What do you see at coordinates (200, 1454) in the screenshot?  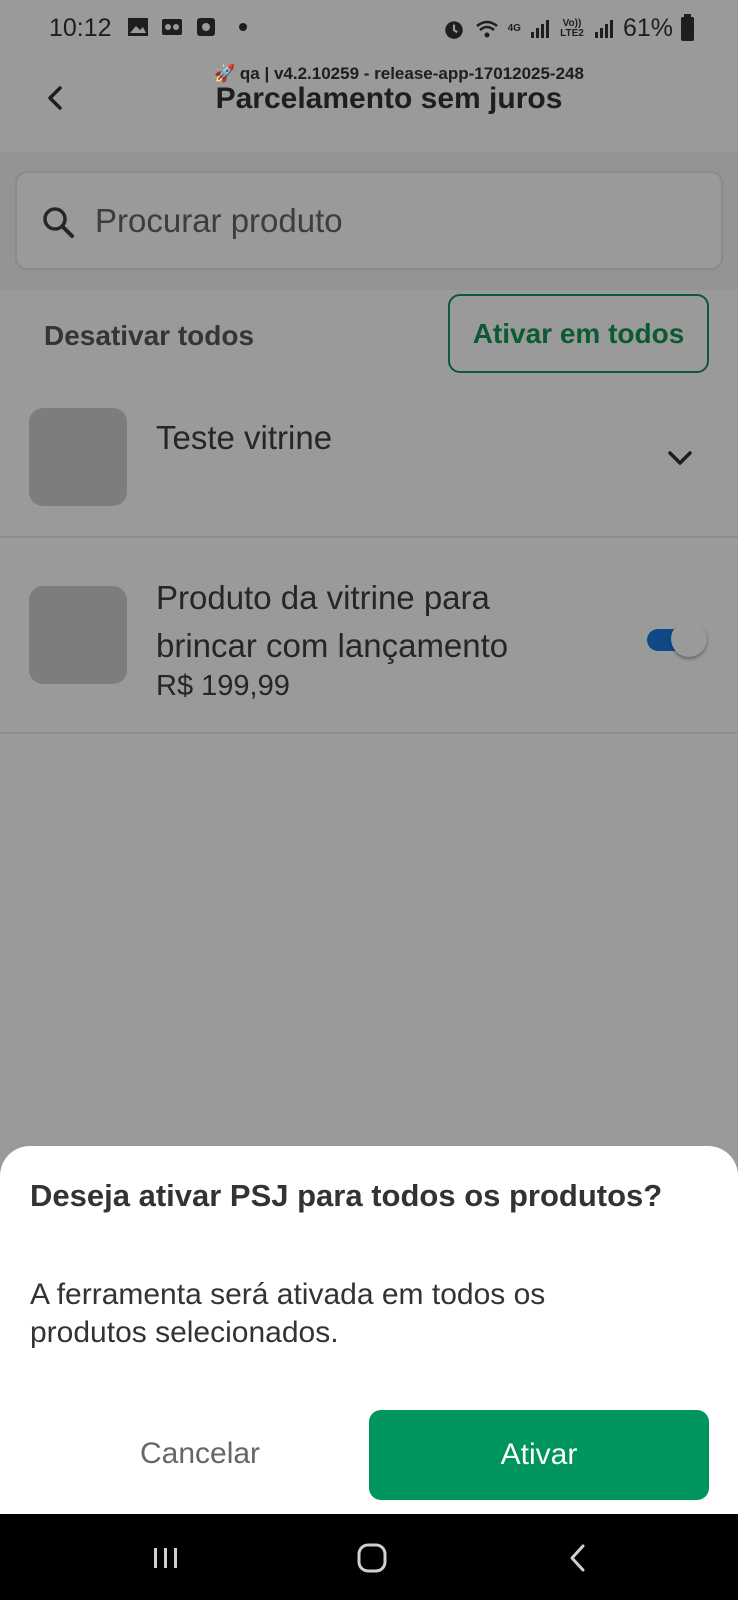 I see `cancel-button: Cancelar` at bounding box center [200, 1454].